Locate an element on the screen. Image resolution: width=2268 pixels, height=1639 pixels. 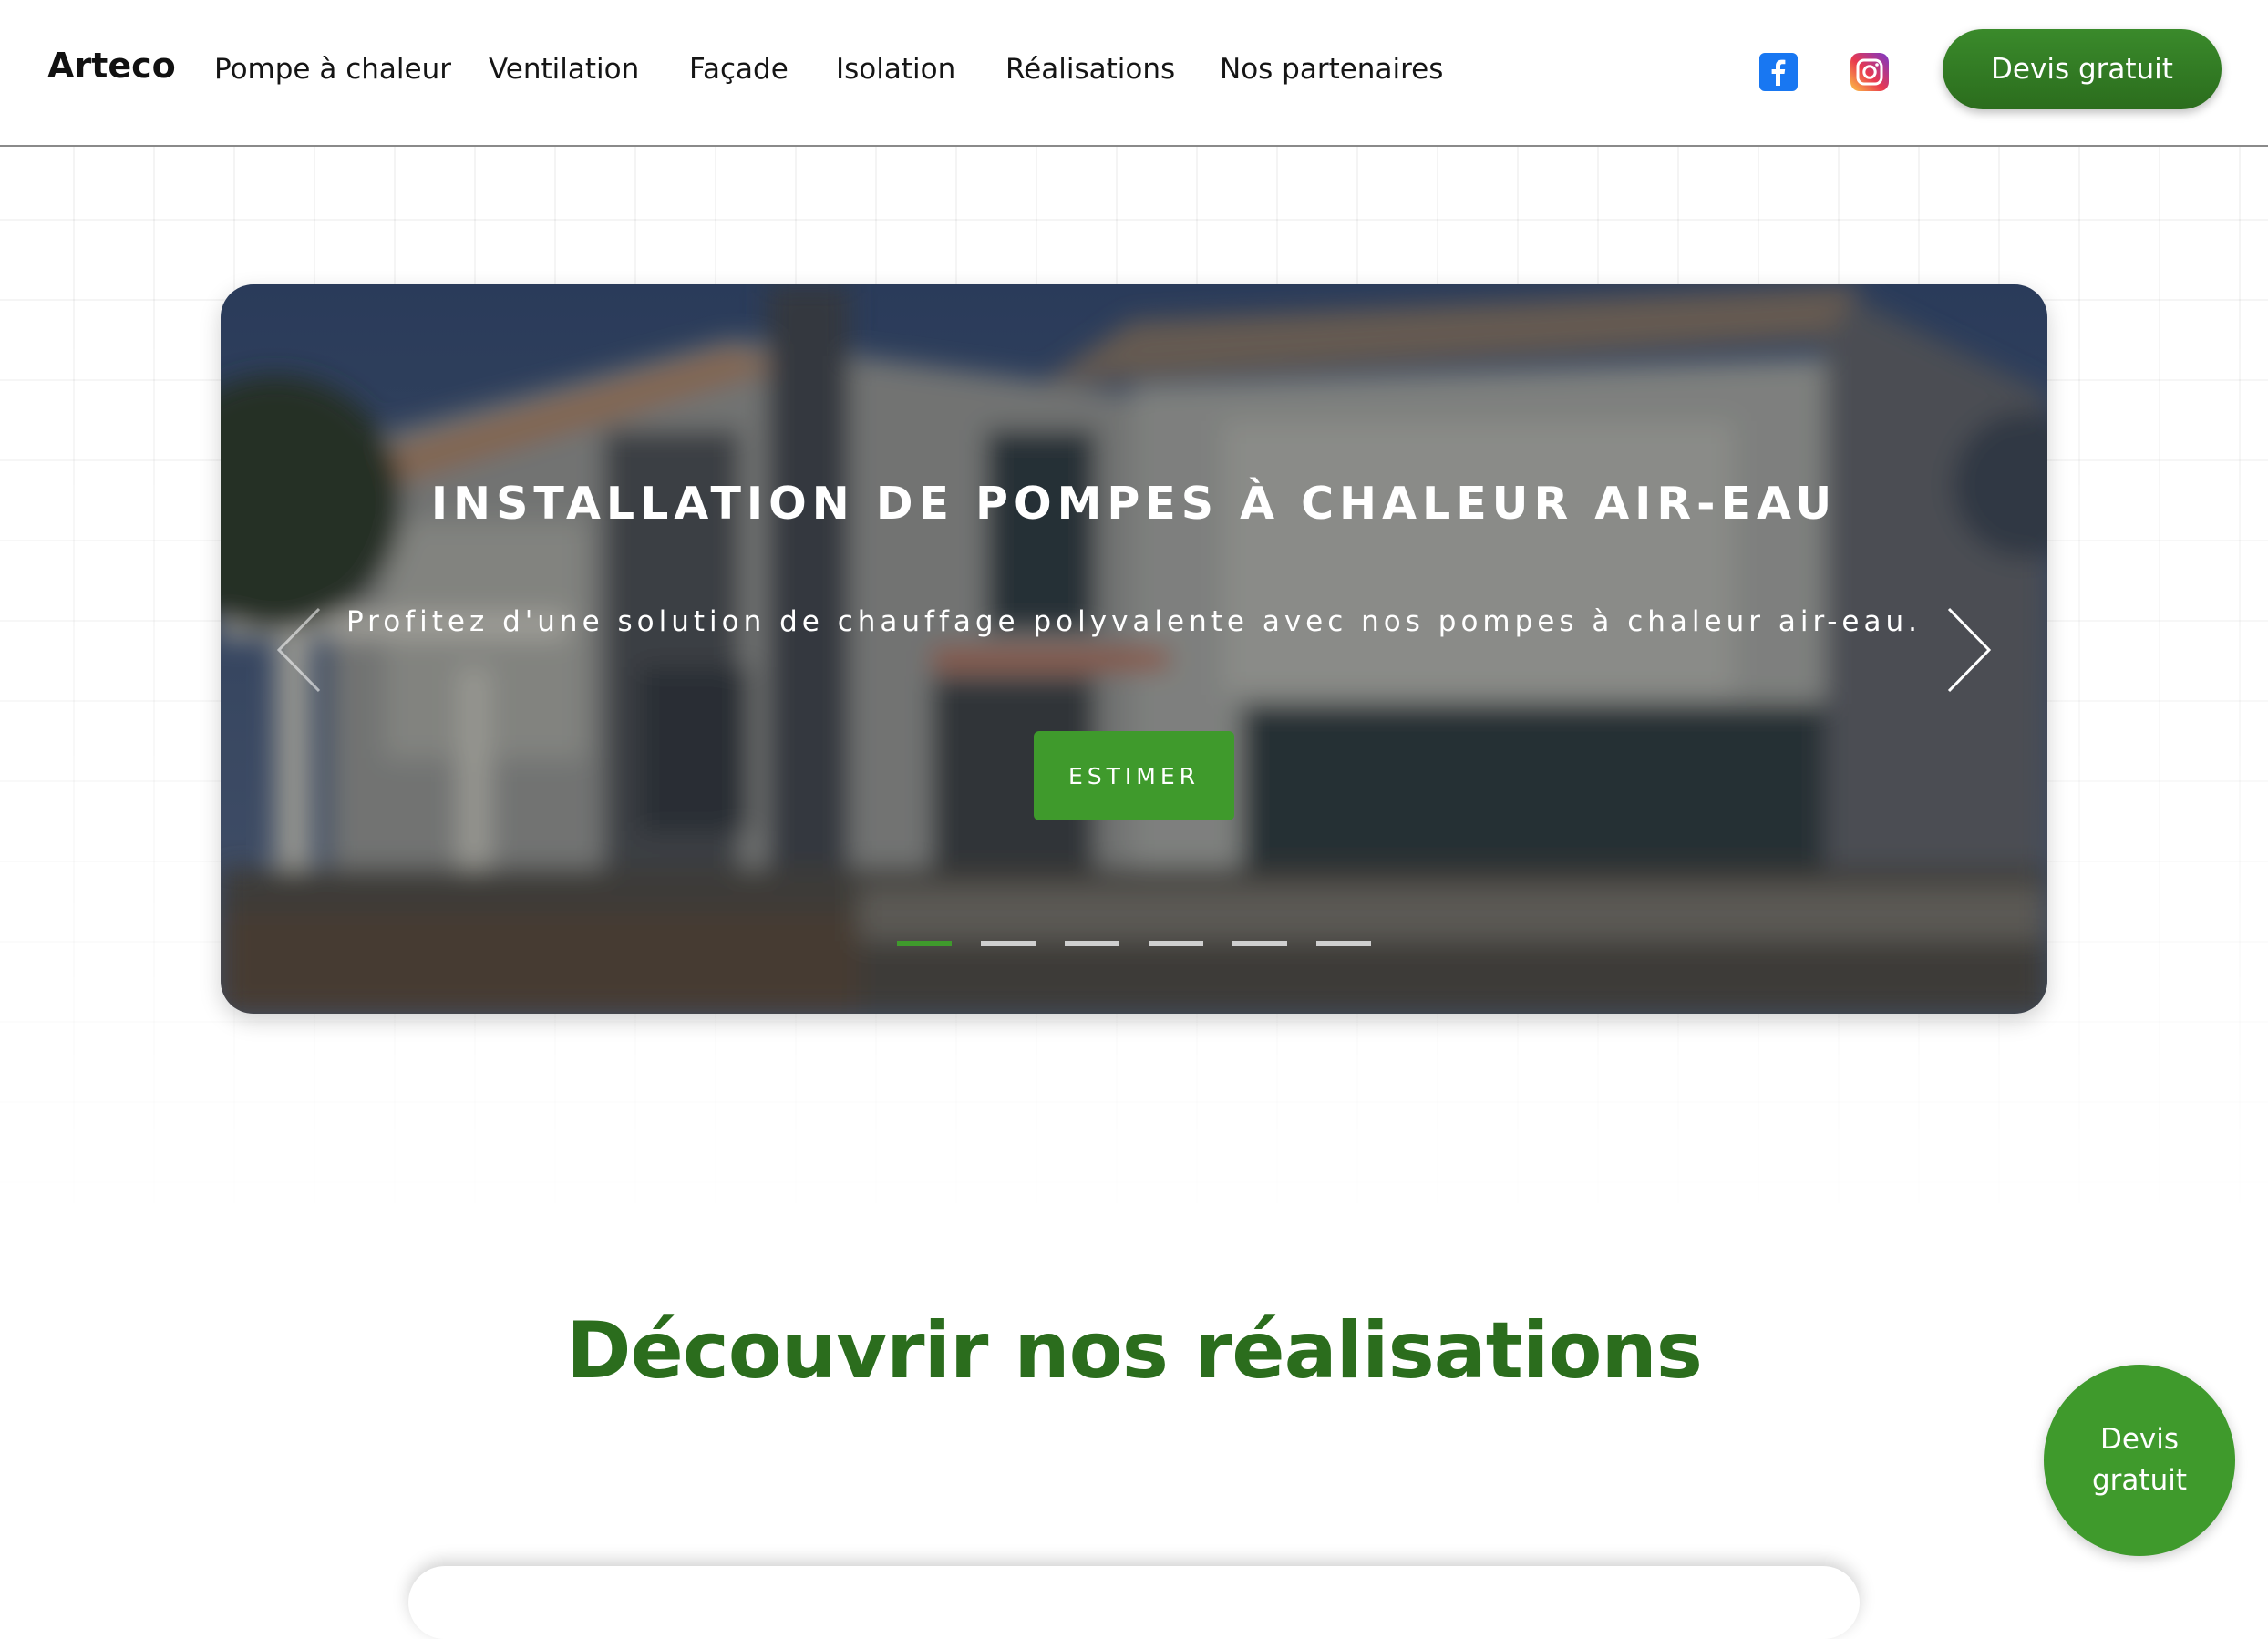
site-logo: Arteco is located at coordinates (111, 66).